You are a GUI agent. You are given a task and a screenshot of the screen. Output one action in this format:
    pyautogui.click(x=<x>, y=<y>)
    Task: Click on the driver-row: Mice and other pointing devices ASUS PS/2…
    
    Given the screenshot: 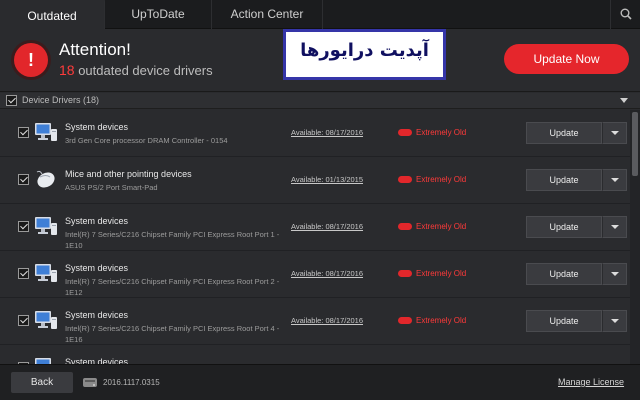 What is the action you would take?
    pyautogui.click(x=315, y=180)
    